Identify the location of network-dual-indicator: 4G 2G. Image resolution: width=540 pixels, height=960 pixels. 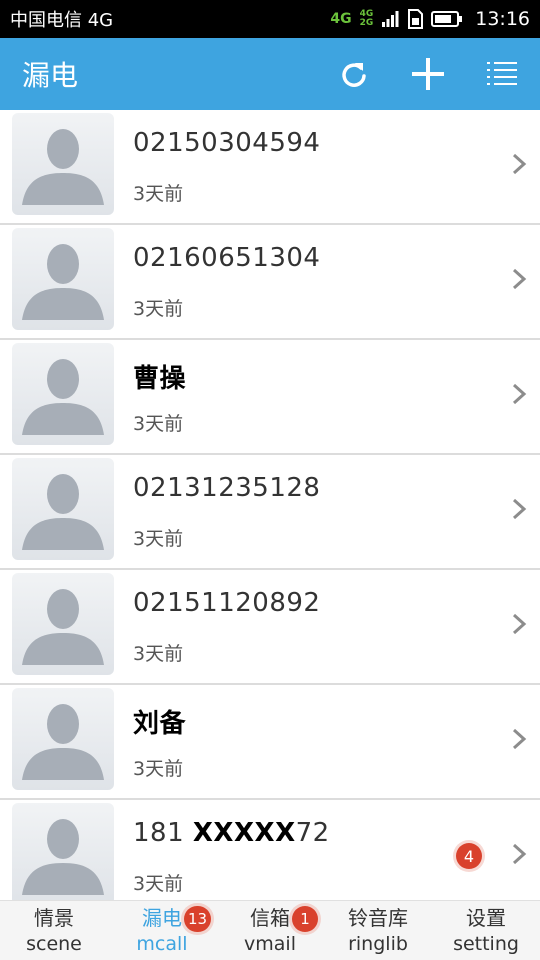
(367, 19).